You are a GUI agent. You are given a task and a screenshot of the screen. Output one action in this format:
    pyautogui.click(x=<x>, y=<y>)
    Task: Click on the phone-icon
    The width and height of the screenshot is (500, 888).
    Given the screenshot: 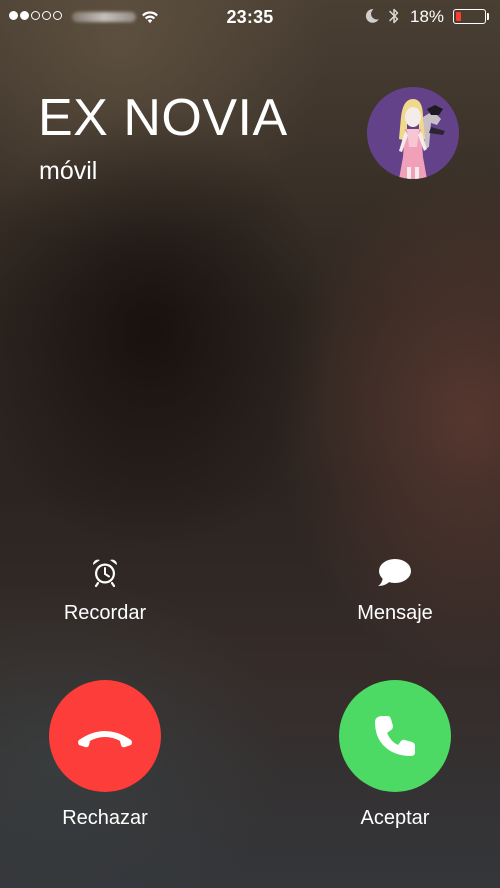 What is the action you would take?
    pyautogui.click(x=395, y=736)
    